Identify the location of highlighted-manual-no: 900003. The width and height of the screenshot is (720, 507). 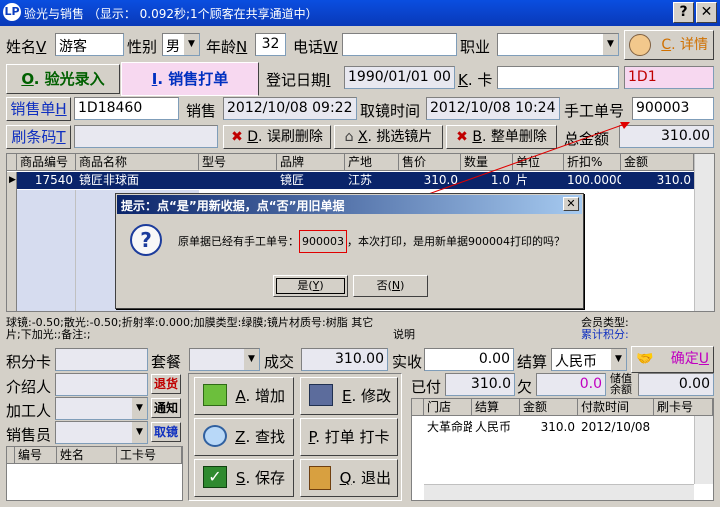
(323, 241).